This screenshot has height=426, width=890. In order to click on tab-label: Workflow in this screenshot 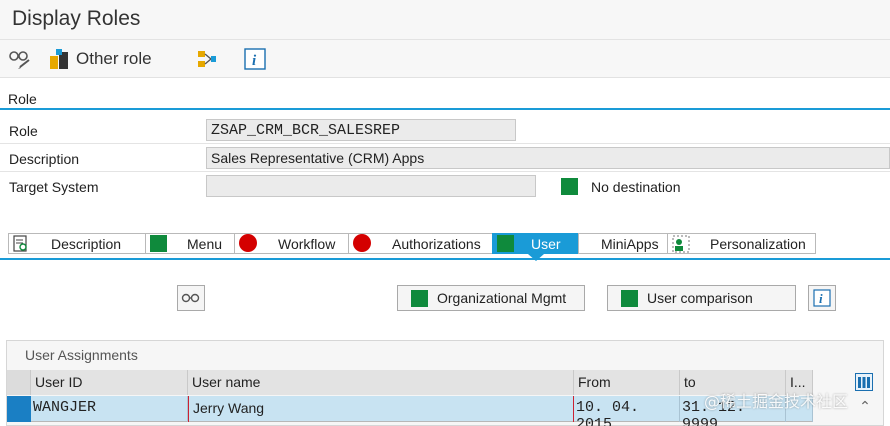, I will do `click(307, 244)`.